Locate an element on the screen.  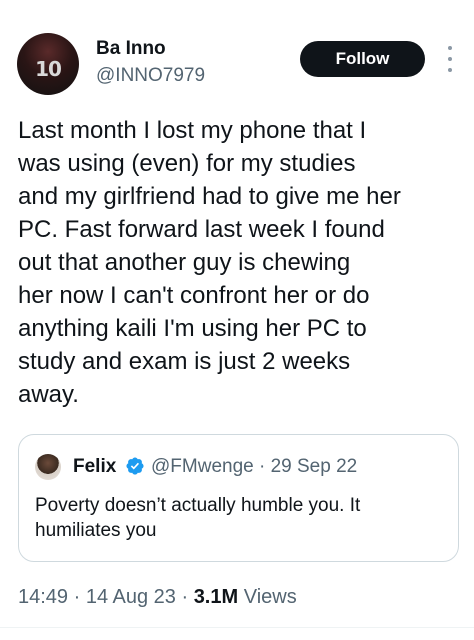
views-label: Views is located at coordinates (267, 597).